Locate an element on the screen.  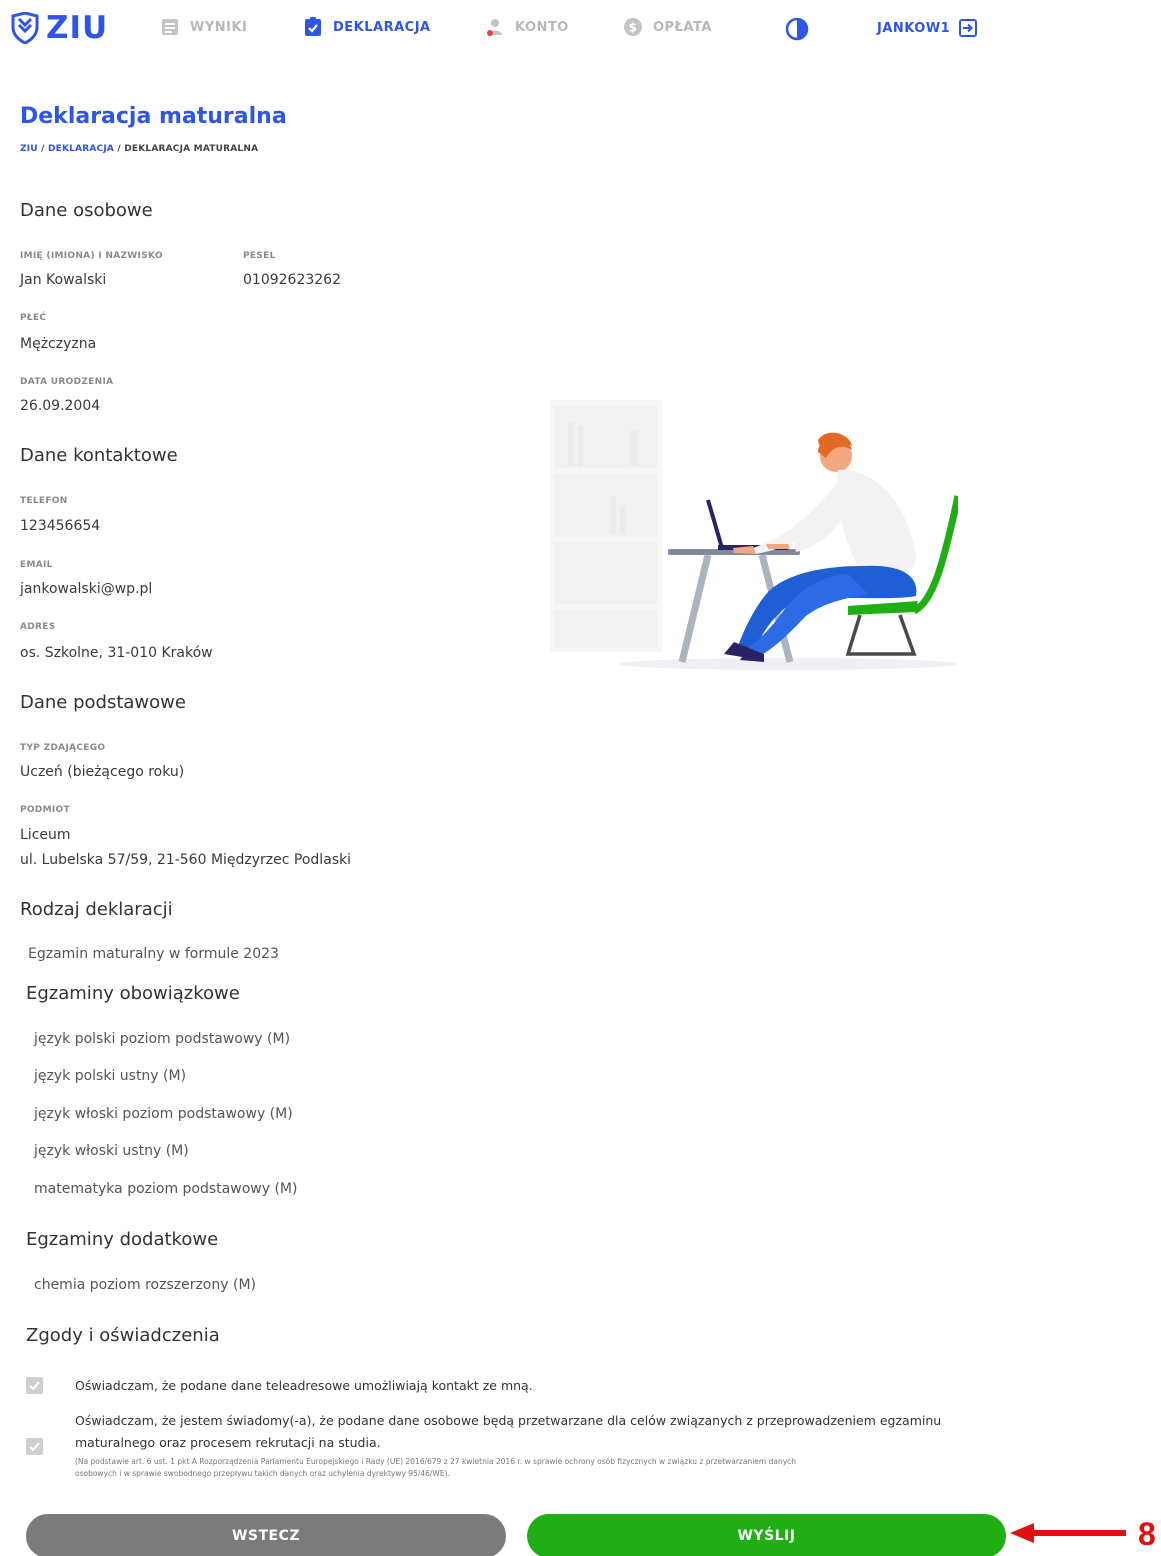
breadcrumb: ZIU / DEKLARACJA / DEKLARACJA MATURALNA is located at coordinates (139, 149).